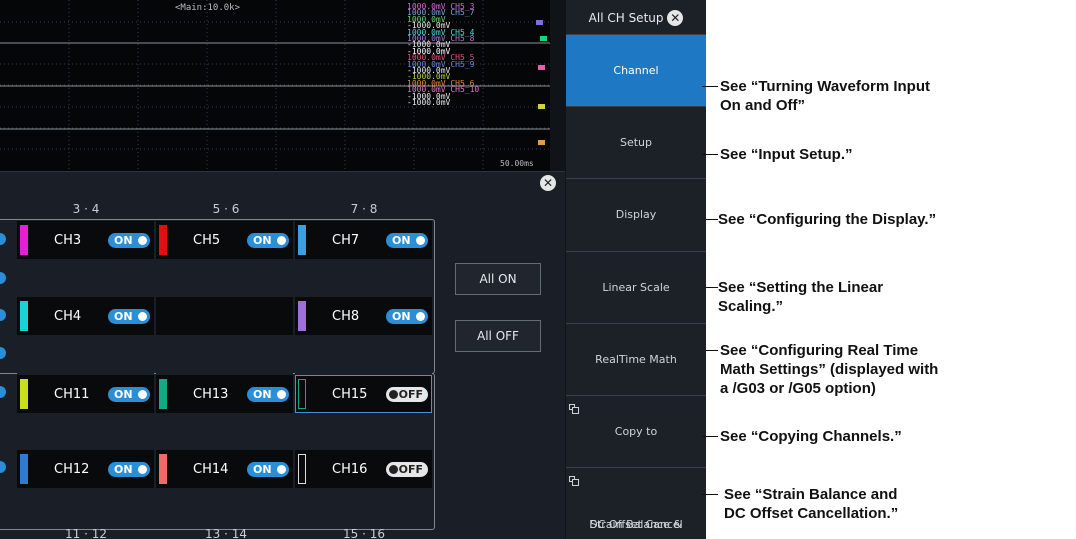  What do you see at coordinates (68, 316) in the screenshot?
I see `channel-label: CH4` at bounding box center [68, 316].